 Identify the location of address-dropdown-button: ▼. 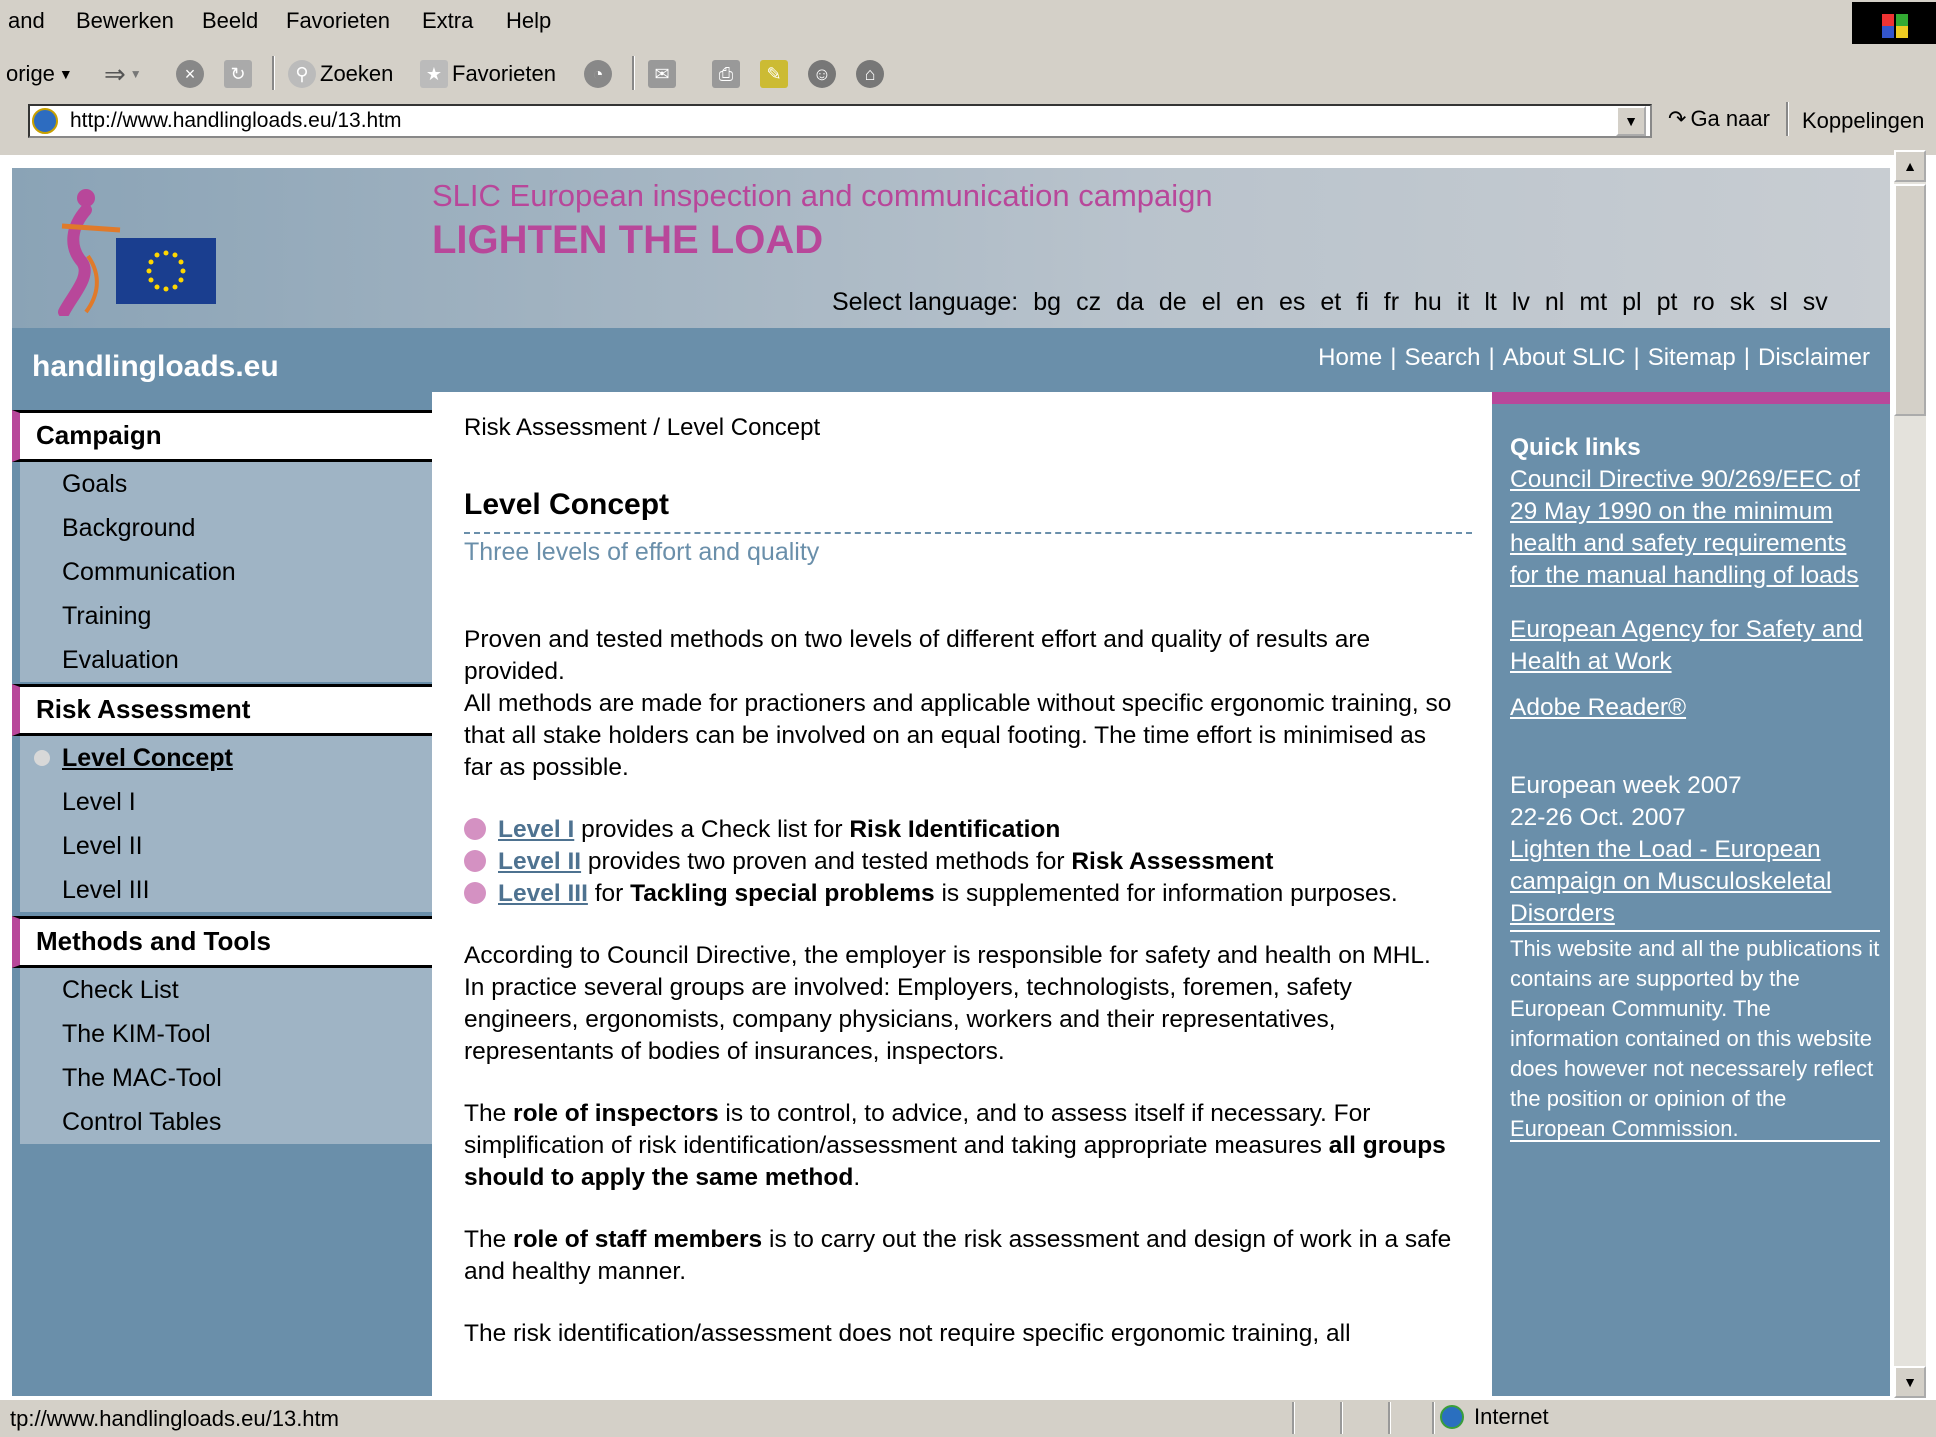
(1631, 121).